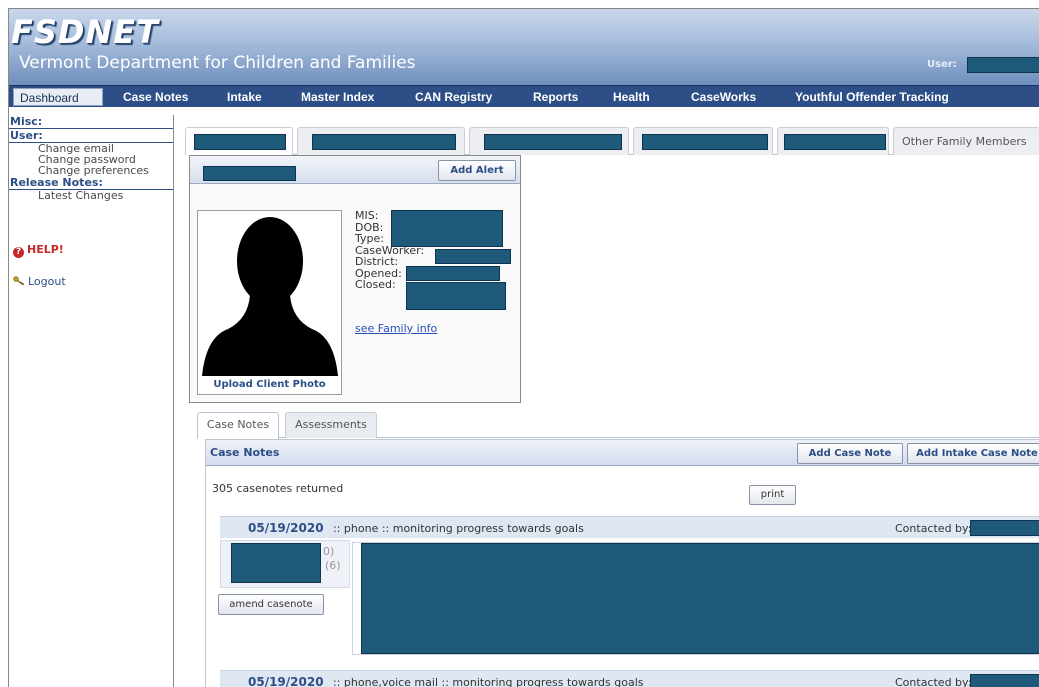  Describe the element at coordinates (47, 281) in the screenshot. I see `logout-label: Logout` at that location.